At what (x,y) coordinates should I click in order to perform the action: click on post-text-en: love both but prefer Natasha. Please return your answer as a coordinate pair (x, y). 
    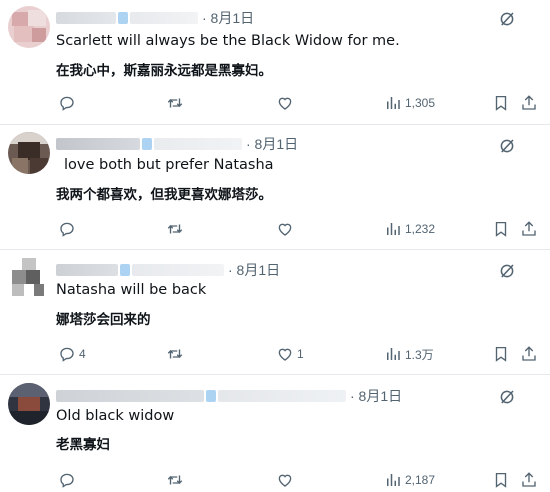
    Looking at the image, I should click on (169, 165).